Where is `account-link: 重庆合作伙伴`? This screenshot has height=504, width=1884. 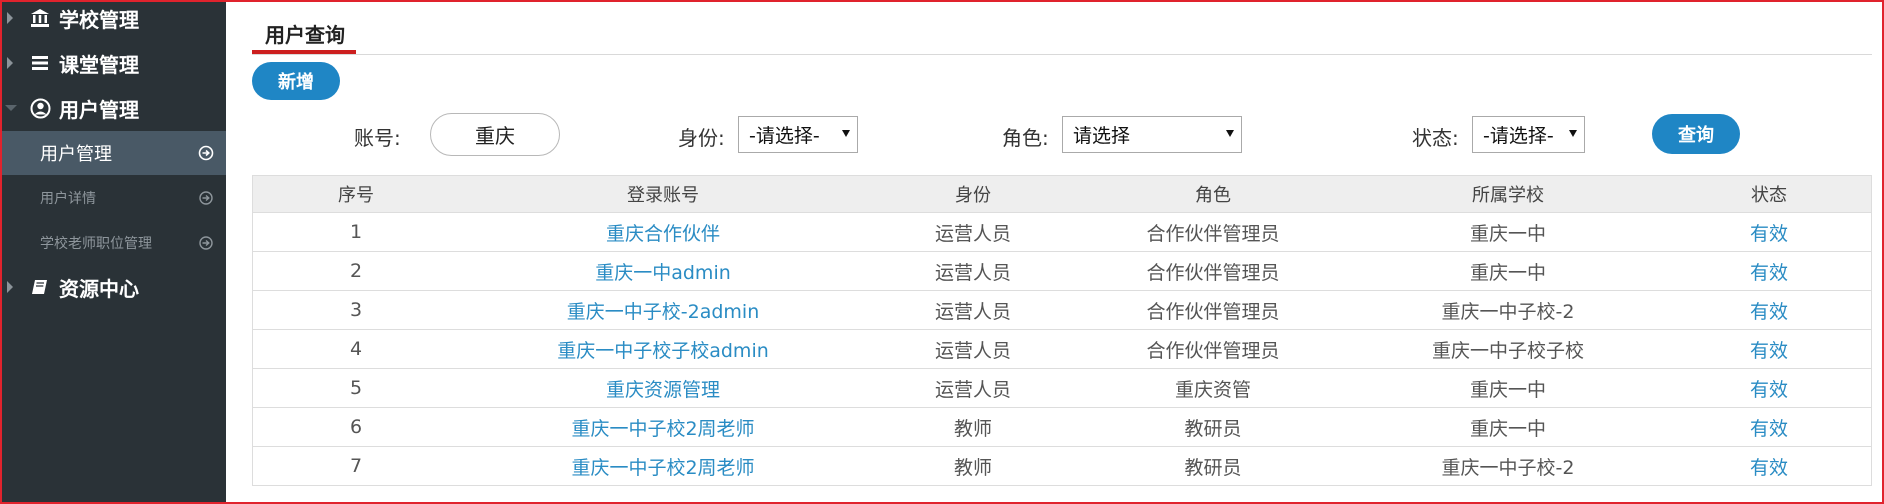 account-link: 重庆合作伙伴 is located at coordinates (663, 232).